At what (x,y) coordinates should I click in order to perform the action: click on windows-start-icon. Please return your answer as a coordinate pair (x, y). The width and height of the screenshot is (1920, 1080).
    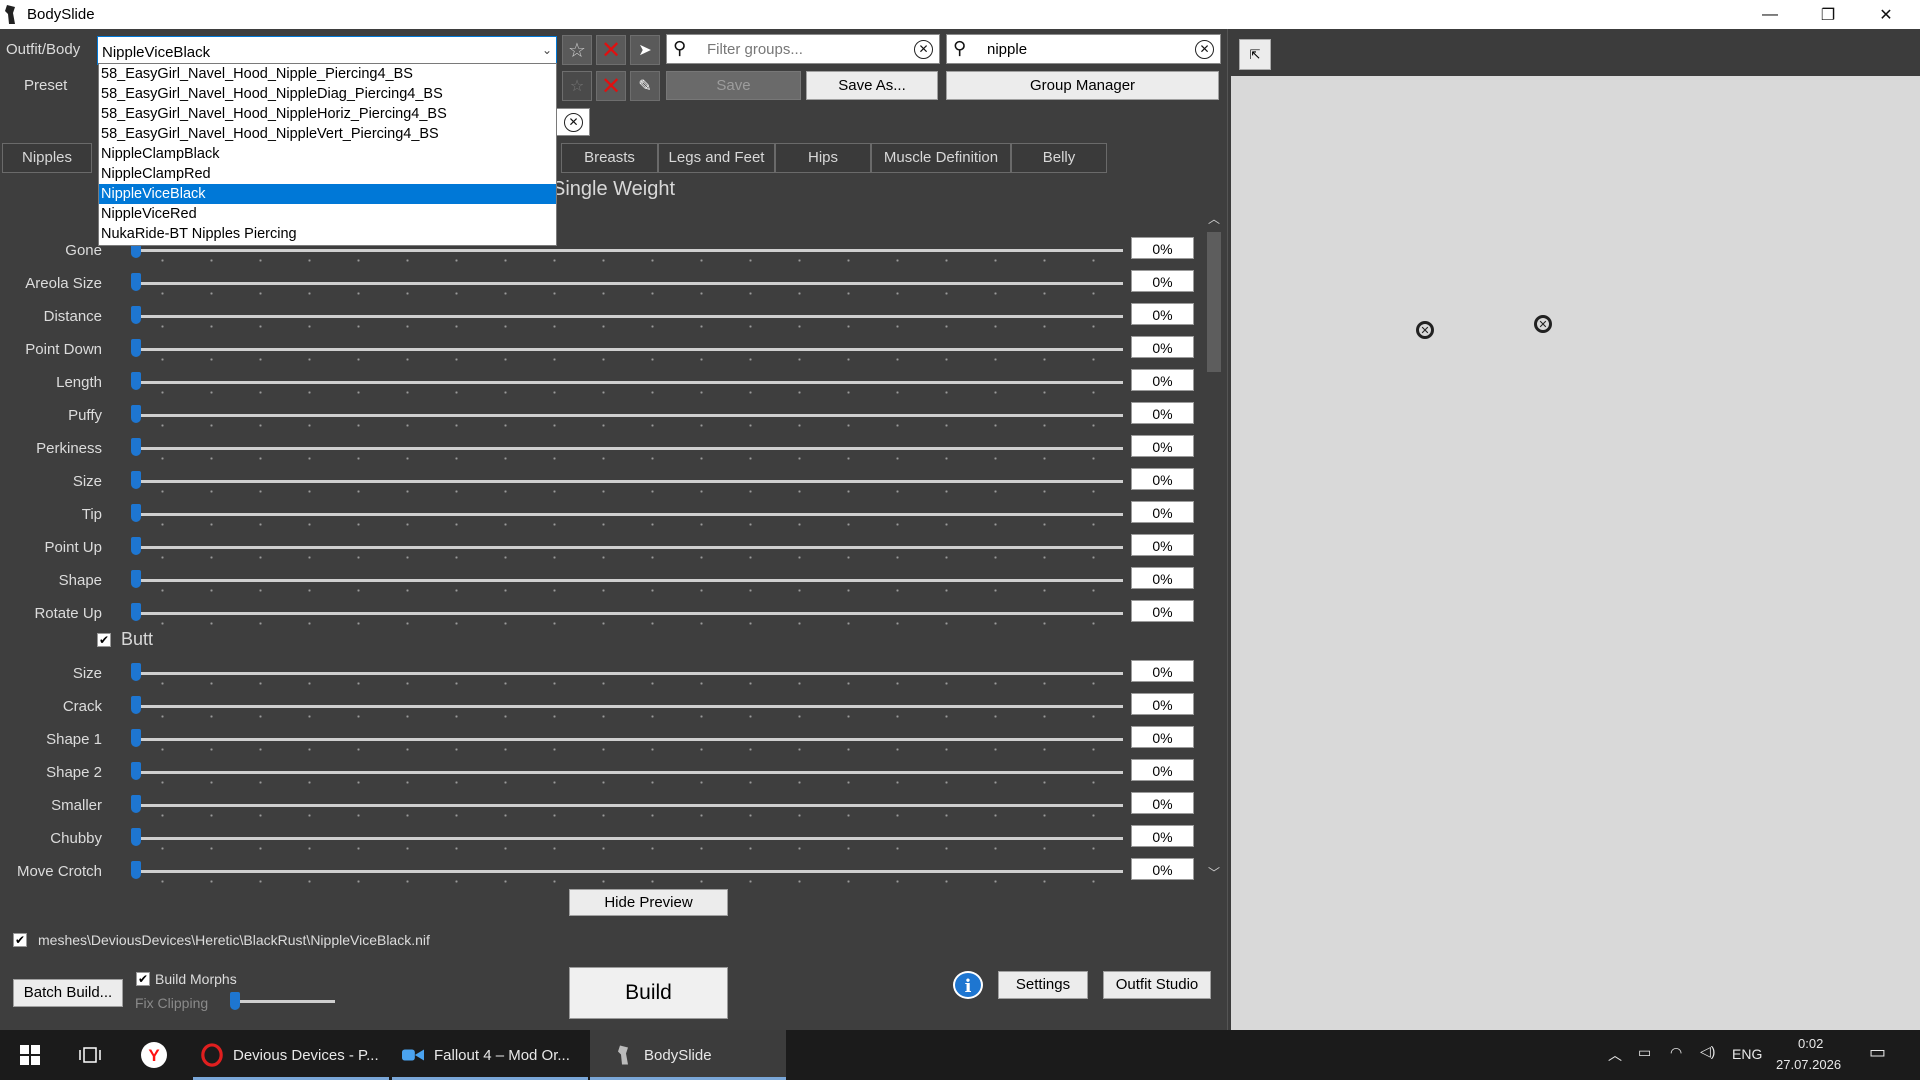
    Looking at the image, I should click on (30, 1055).